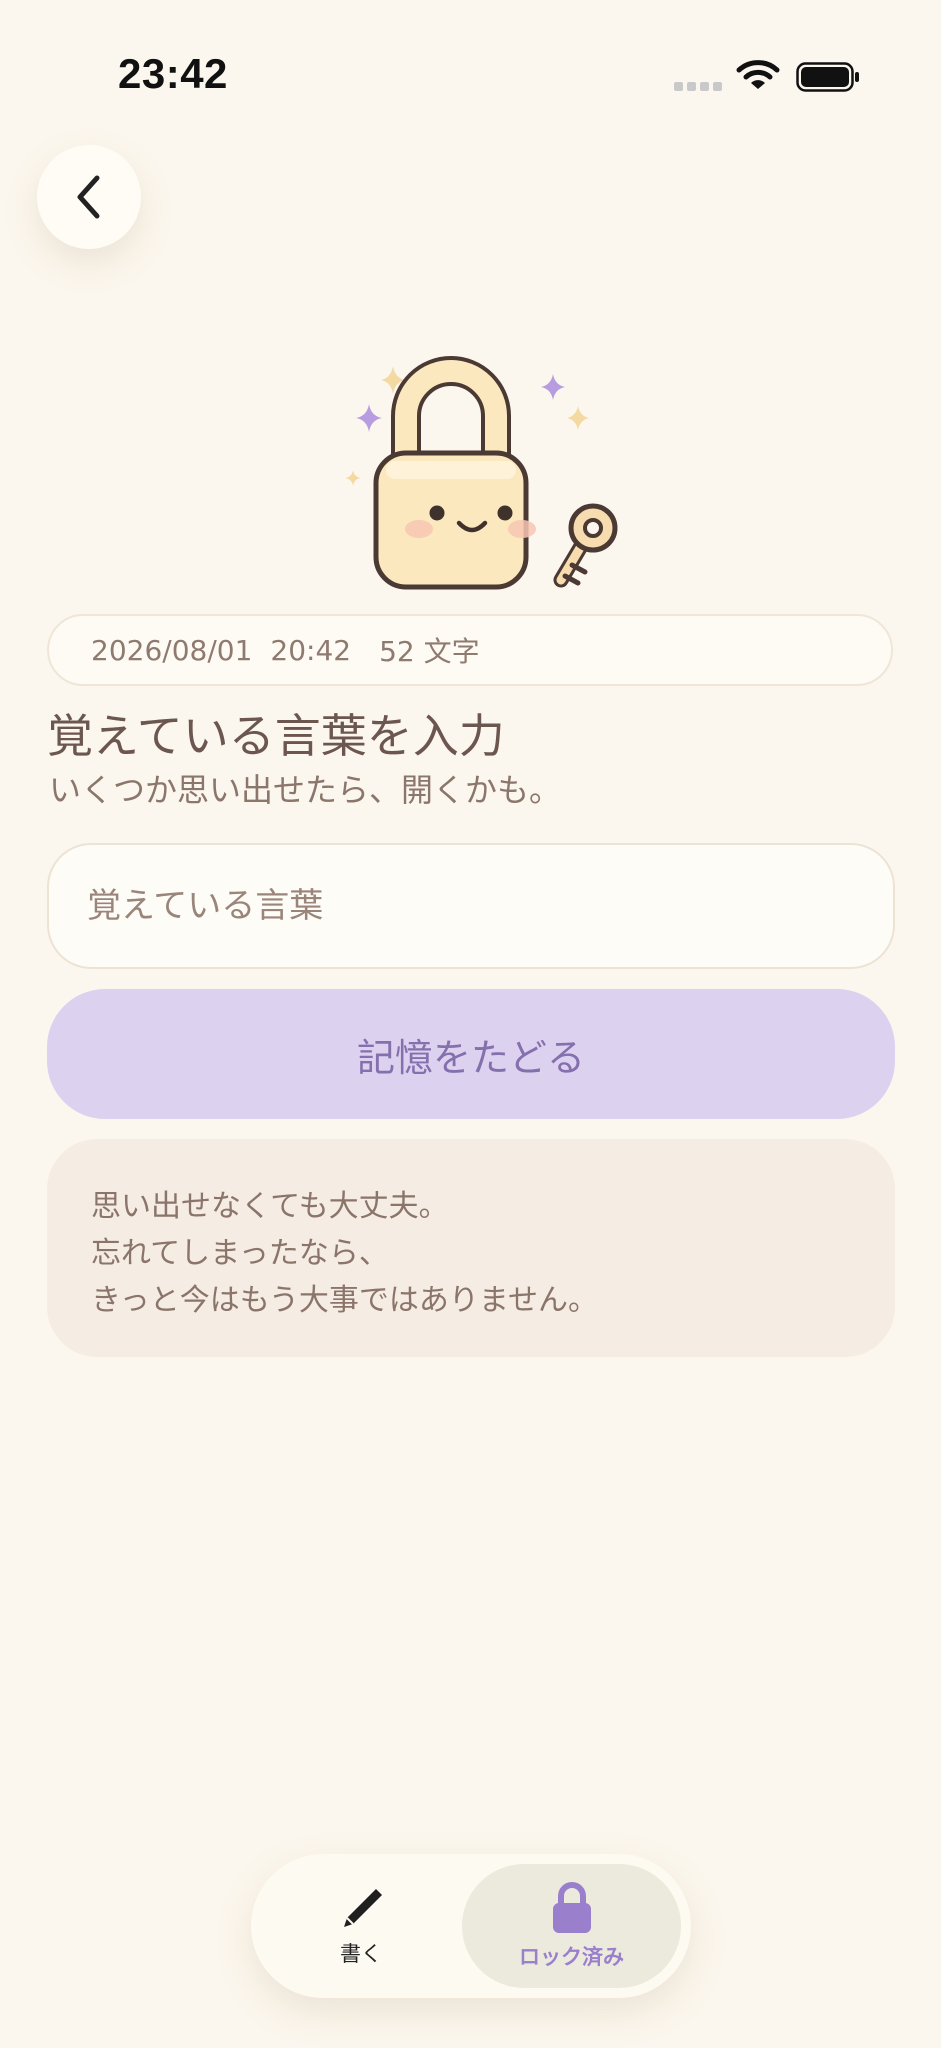 The height and width of the screenshot is (2048, 941). What do you see at coordinates (270, 1206) in the screenshot?
I see `note-line: 思い出せなくても大丈夫。` at bounding box center [270, 1206].